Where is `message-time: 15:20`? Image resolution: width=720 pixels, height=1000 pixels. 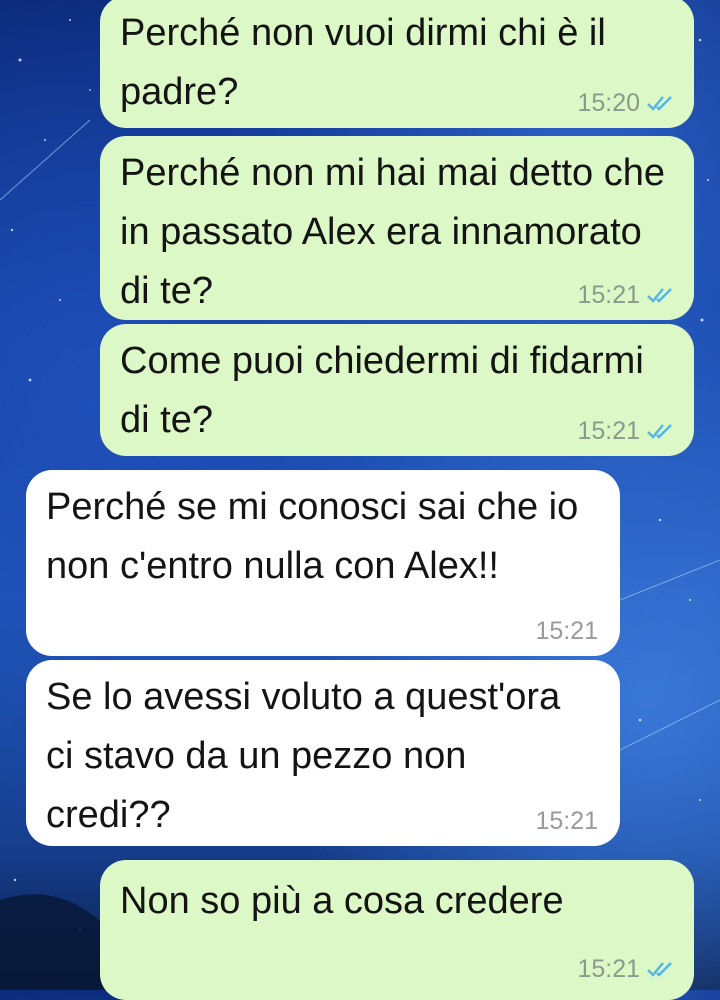 message-time: 15:20 is located at coordinates (608, 103).